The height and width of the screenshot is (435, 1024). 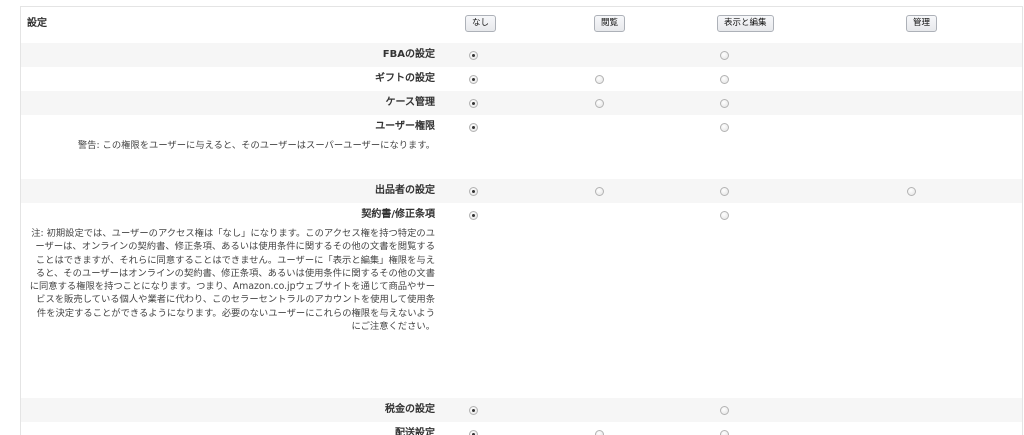 I want to click on row-title: 税金の設定, so click(x=410, y=409).